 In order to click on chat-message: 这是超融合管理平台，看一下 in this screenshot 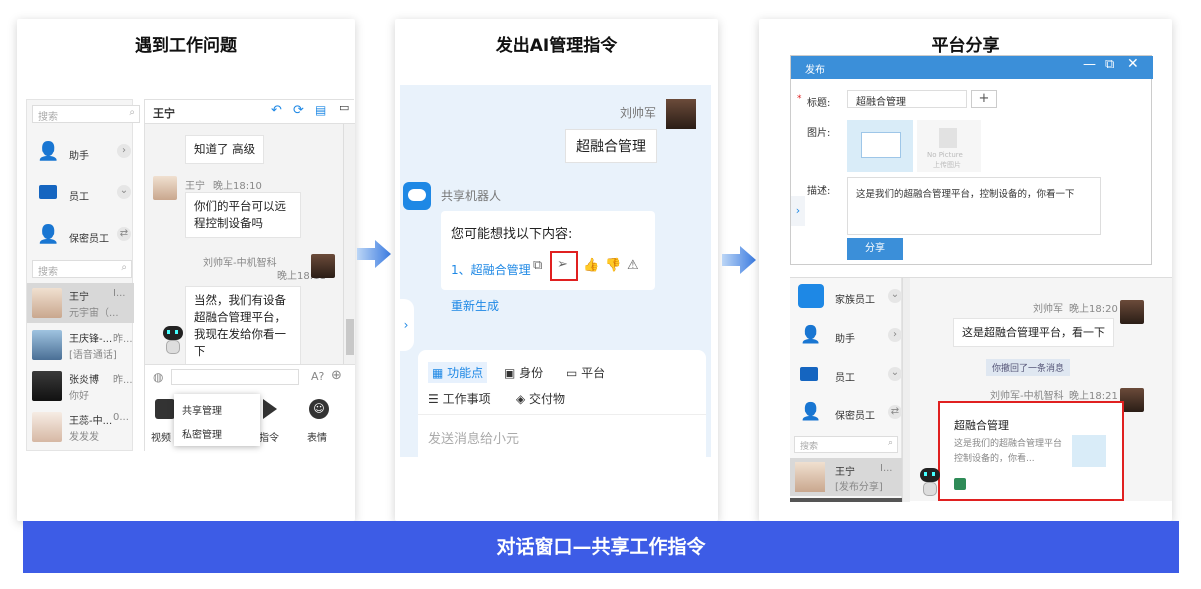, I will do `click(1033, 332)`.